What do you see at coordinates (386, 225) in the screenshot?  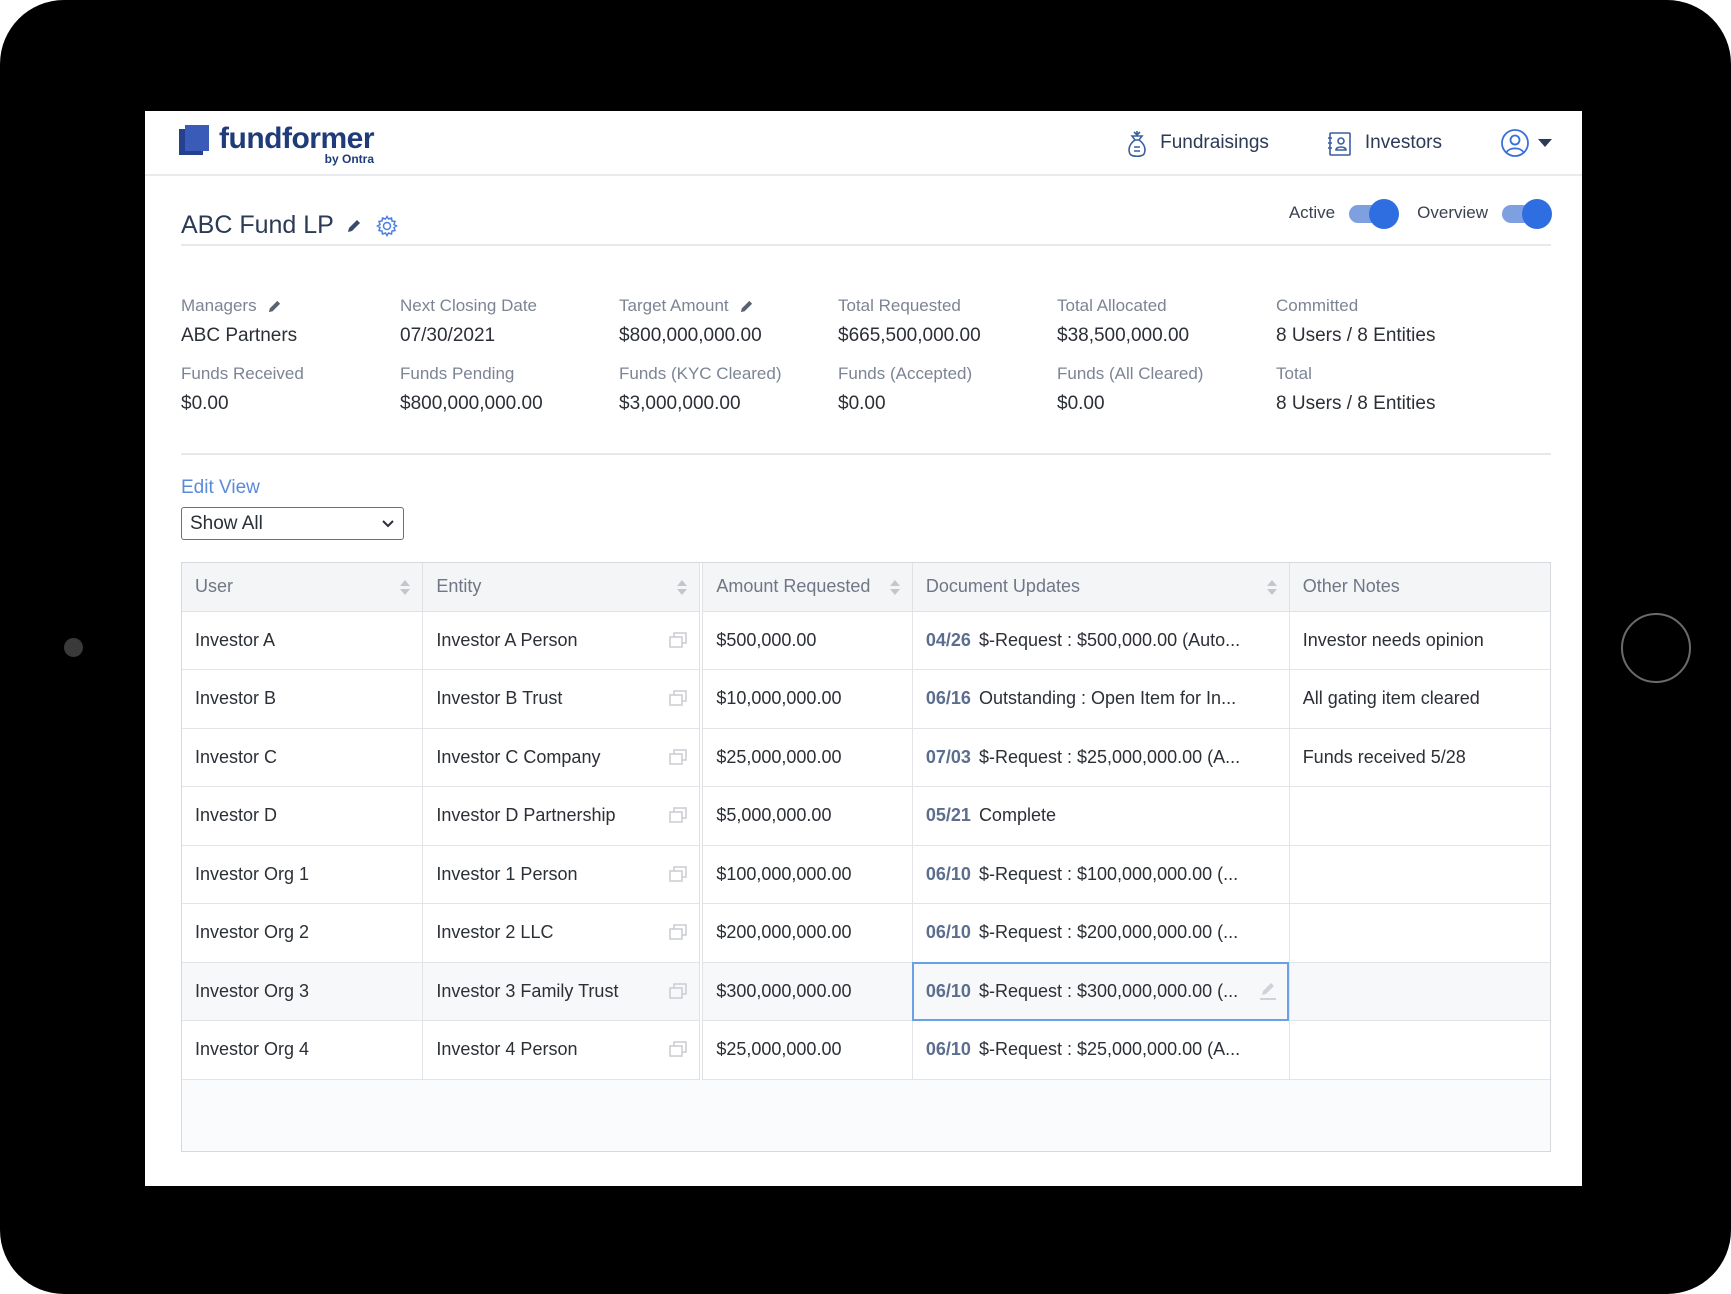 I see `gear-icon` at bounding box center [386, 225].